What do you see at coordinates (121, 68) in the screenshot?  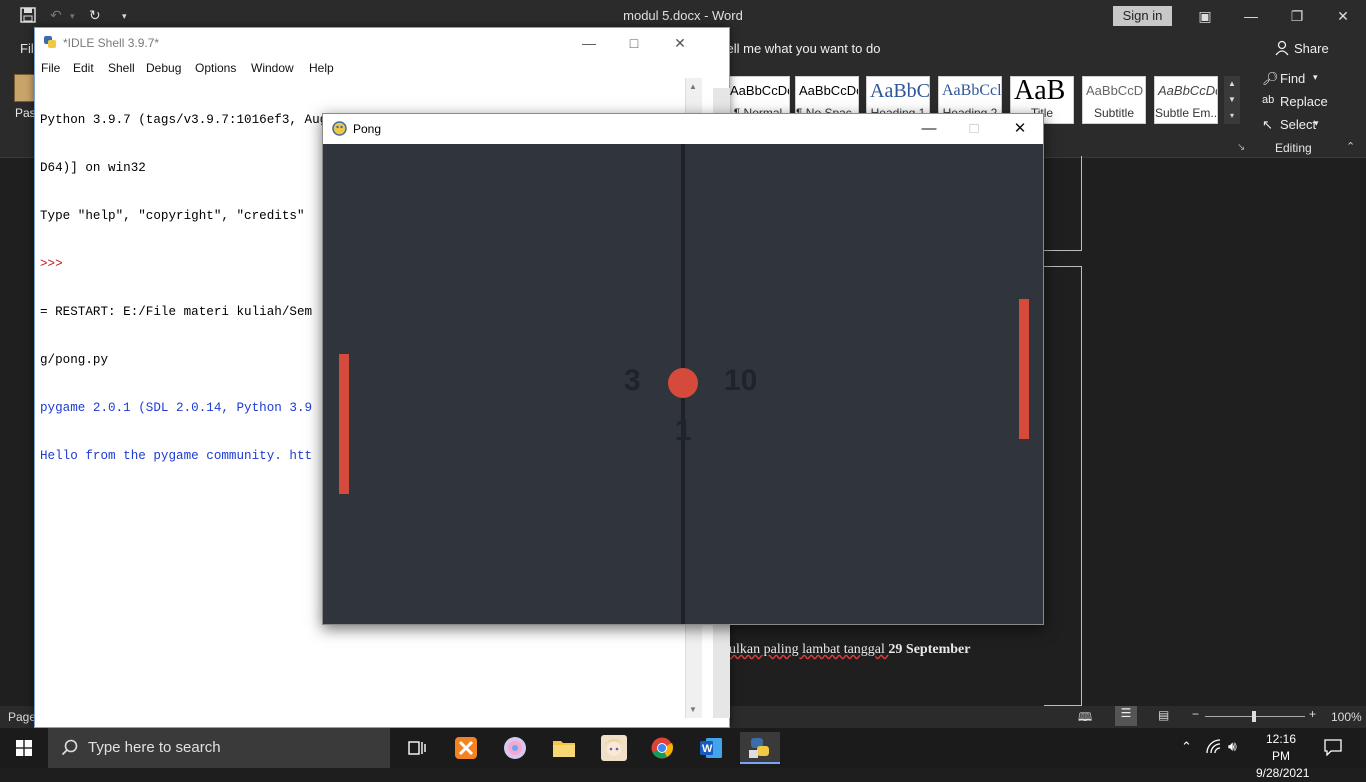 I see `idle-menu-shell: Shell` at bounding box center [121, 68].